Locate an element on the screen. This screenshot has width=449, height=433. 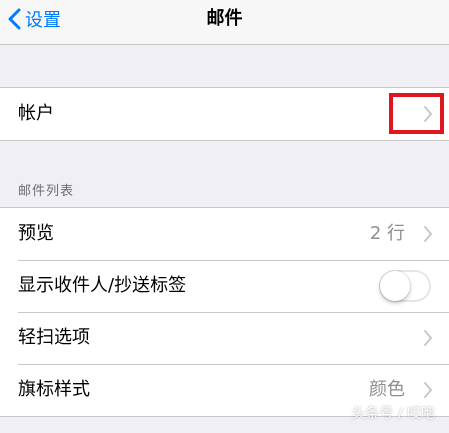
section-header-mail-list: 邮件列表 is located at coordinates (46, 191).